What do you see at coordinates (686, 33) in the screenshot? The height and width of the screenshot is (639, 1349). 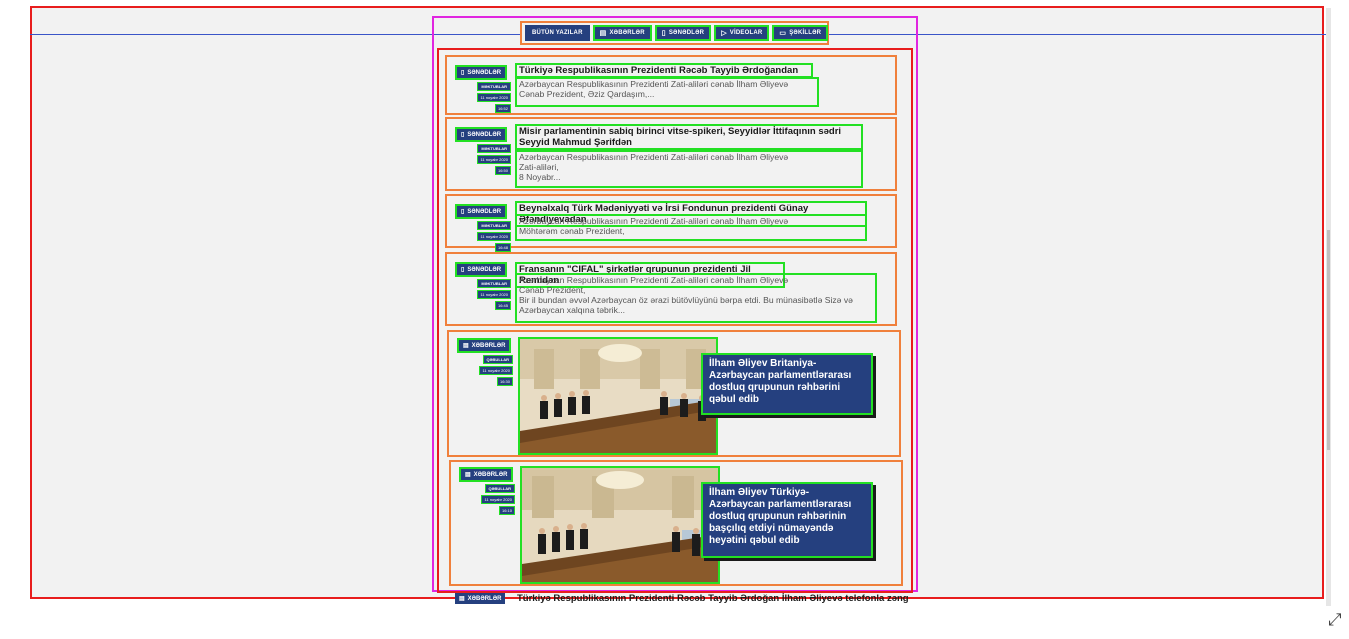 I see `tab-label: SƏNƏDLƏR` at bounding box center [686, 33].